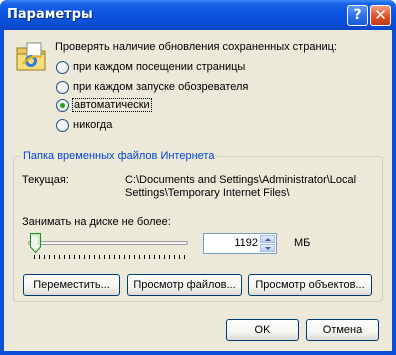  I want to click on slider-ticks, so click(109, 257).